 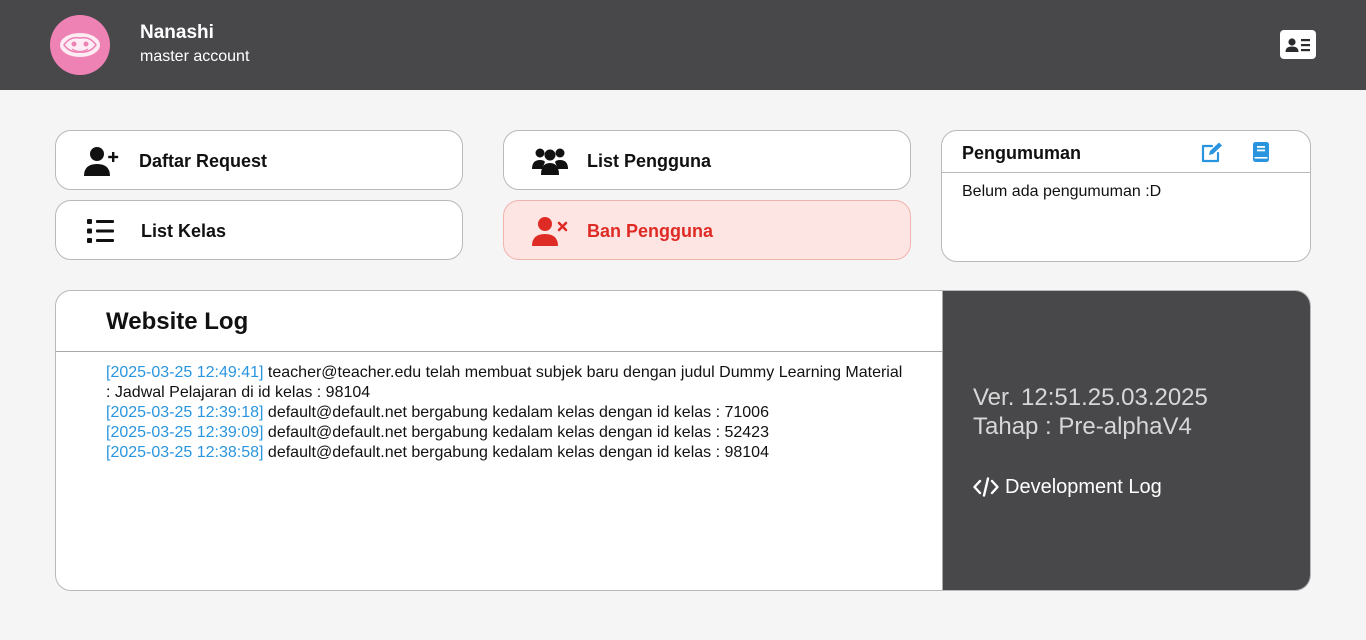 I want to click on list-kelas-label: List Kelas, so click(x=184, y=231).